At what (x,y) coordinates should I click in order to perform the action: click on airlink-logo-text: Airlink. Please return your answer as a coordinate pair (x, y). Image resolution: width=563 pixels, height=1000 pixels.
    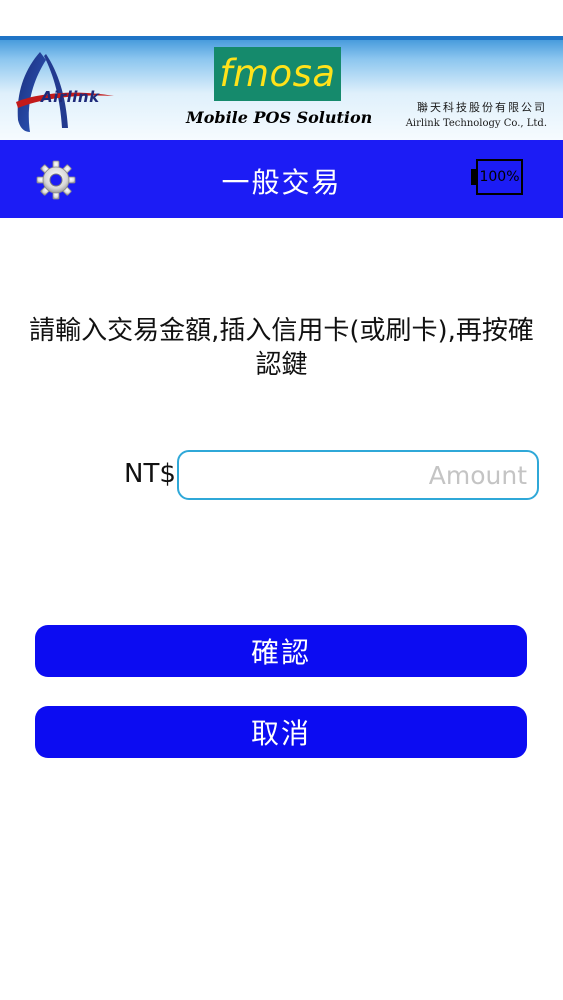
    Looking at the image, I should click on (70, 97).